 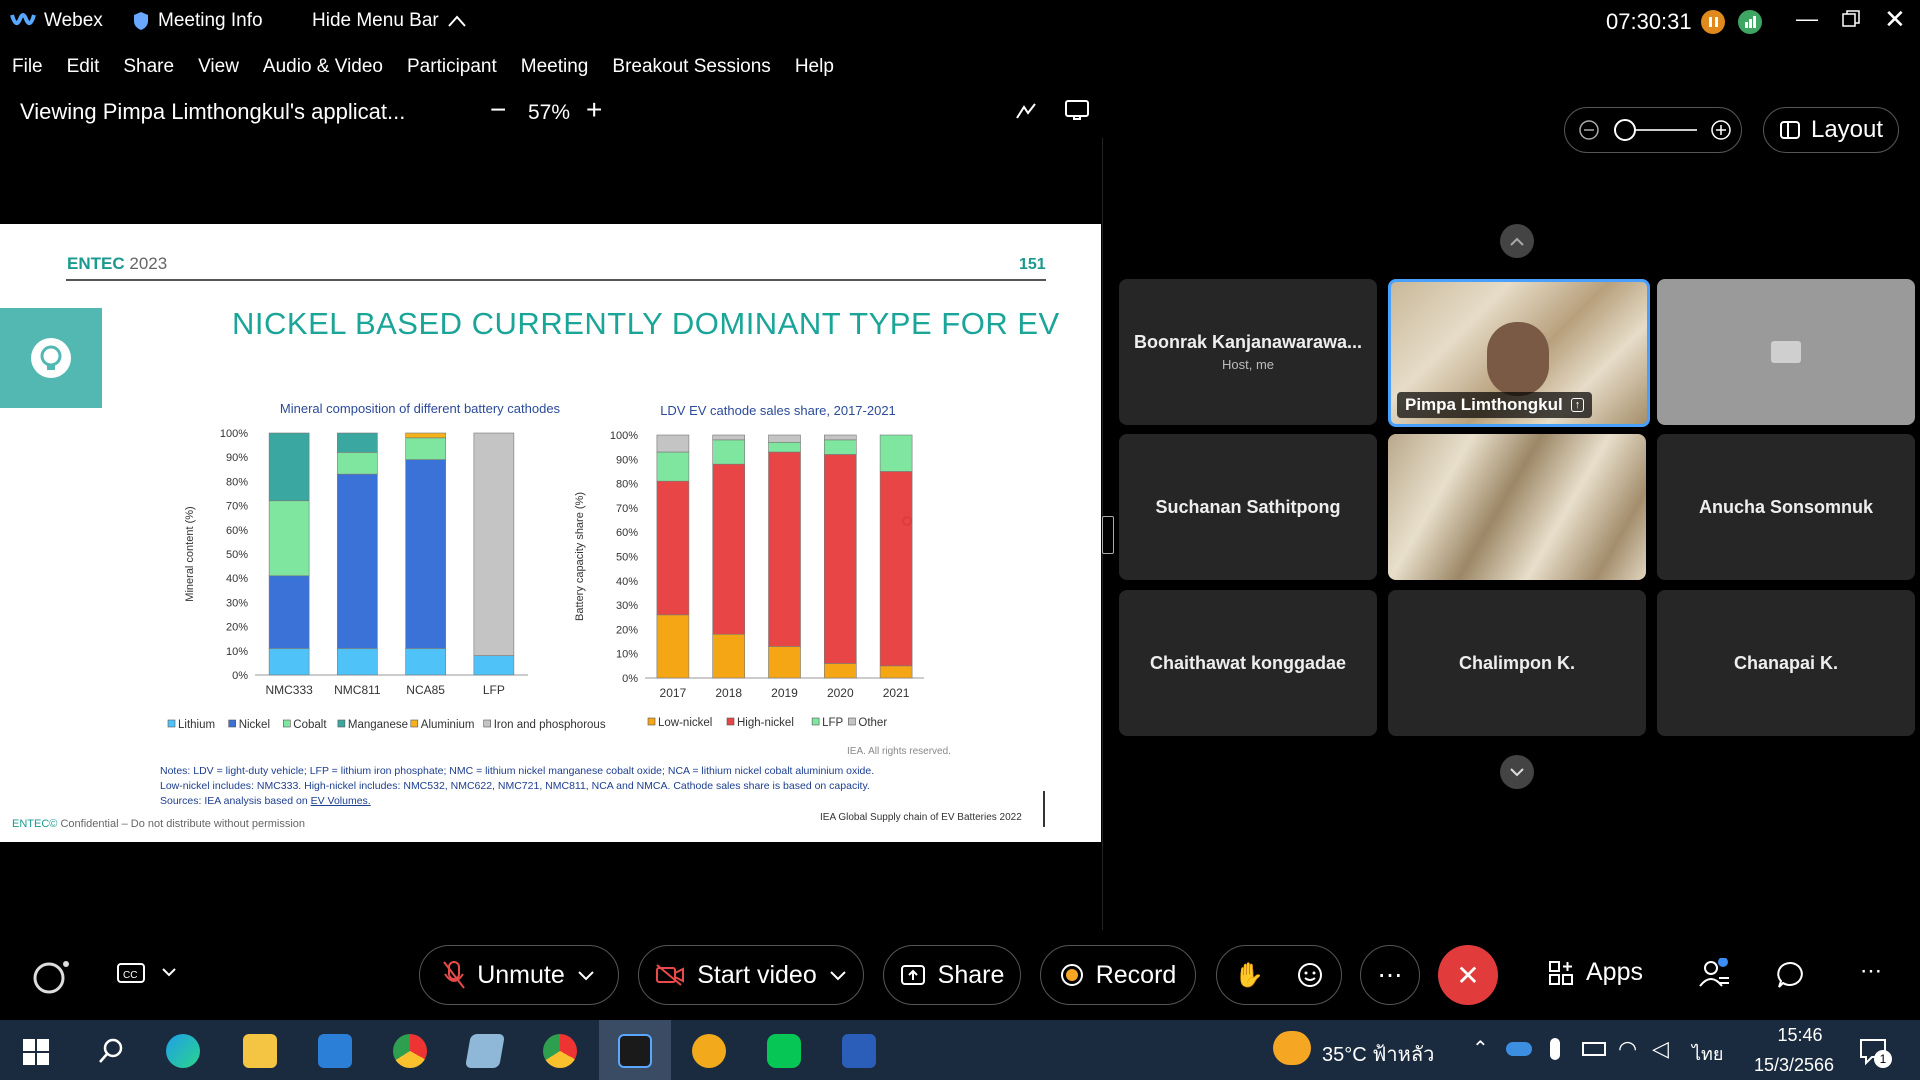 I want to click on menu-help: Help, so click(x=814, y=69).